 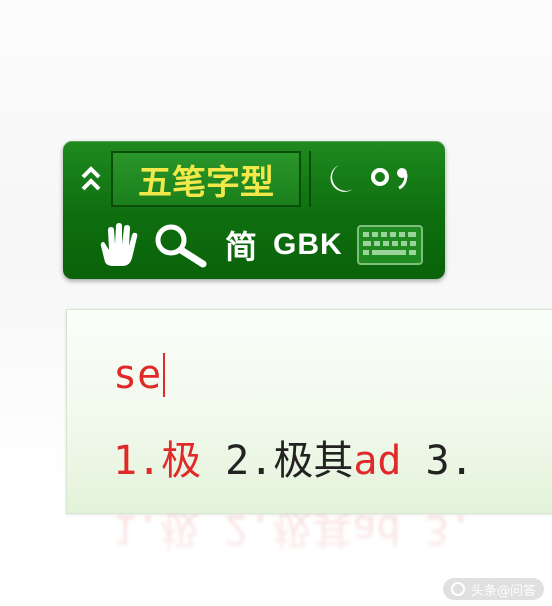 I want to click on composition-line: se, so click(x=139, y=375).